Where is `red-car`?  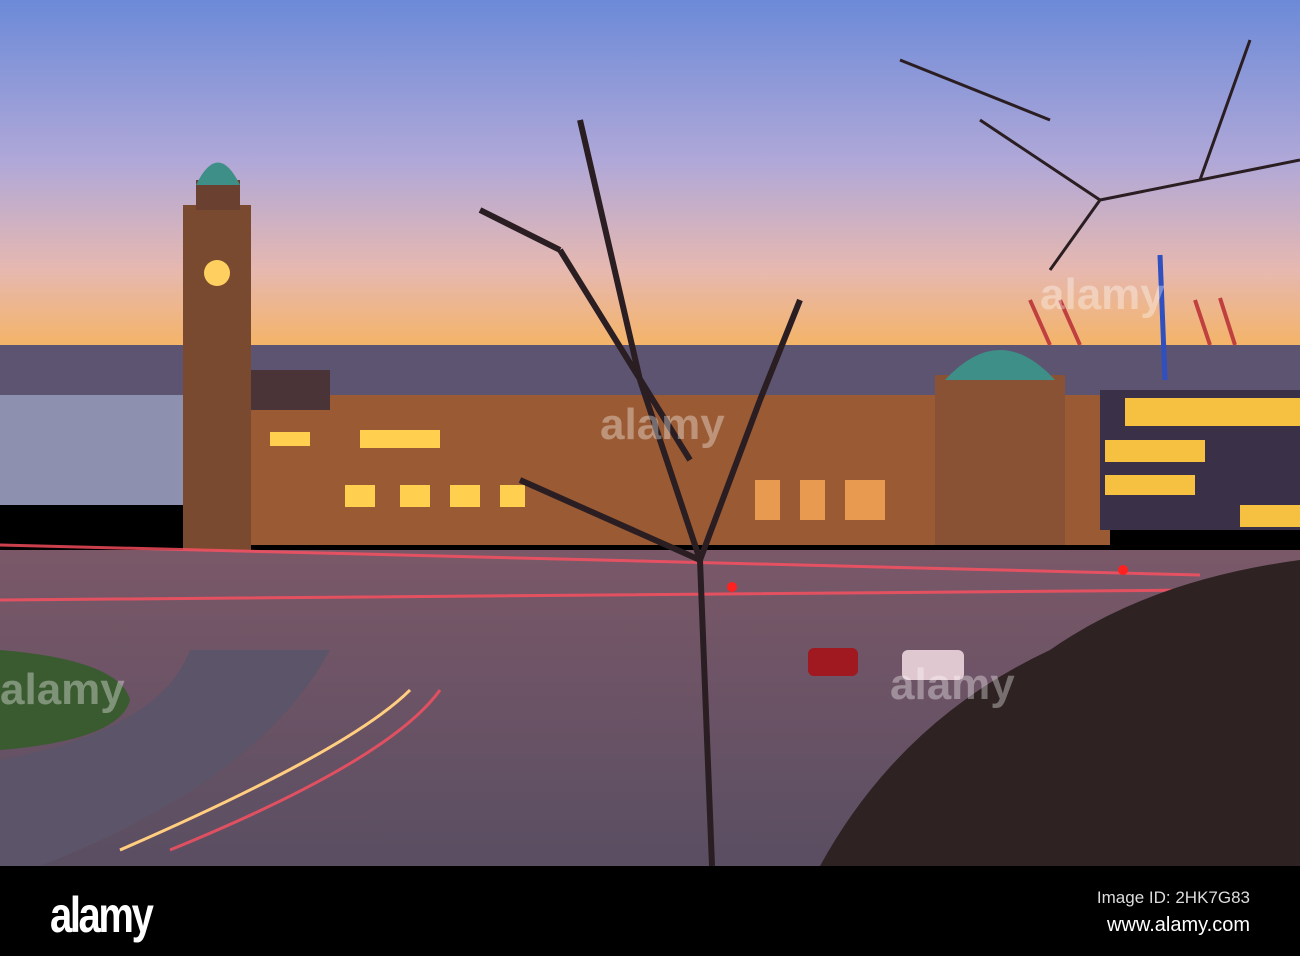
red-car is located at coordinates (833, 662).